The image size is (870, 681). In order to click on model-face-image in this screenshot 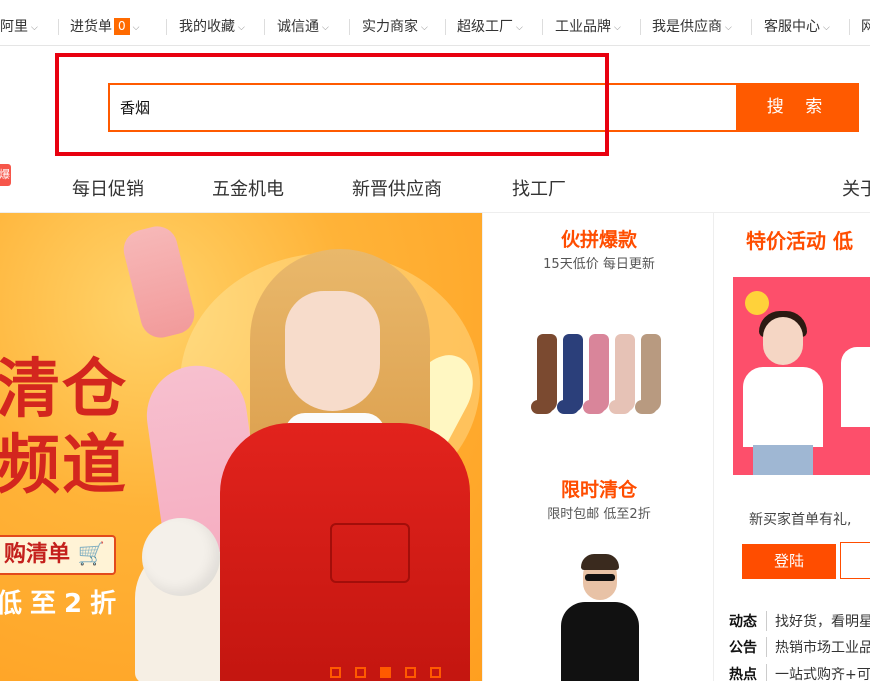, I will do `click(332, 351)`.